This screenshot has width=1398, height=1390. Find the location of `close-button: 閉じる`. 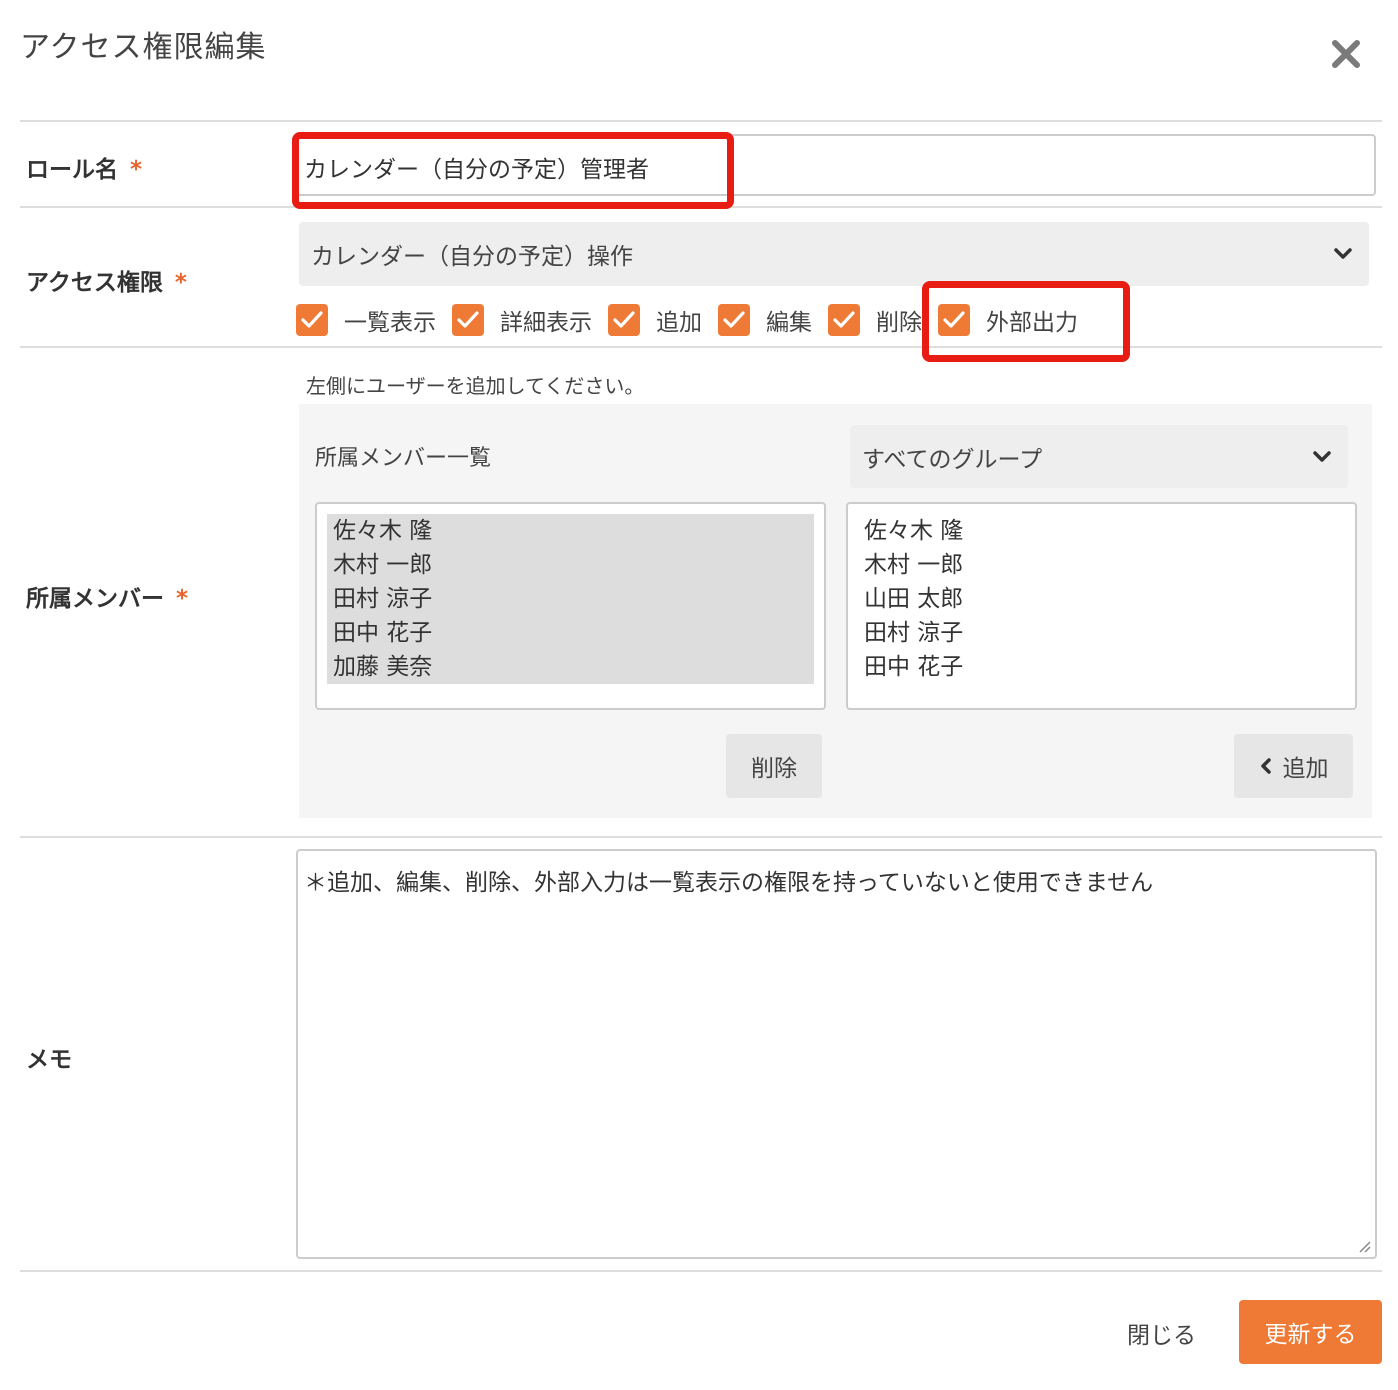

close-button: 閉じる is located at coordinates (1161, 1333).